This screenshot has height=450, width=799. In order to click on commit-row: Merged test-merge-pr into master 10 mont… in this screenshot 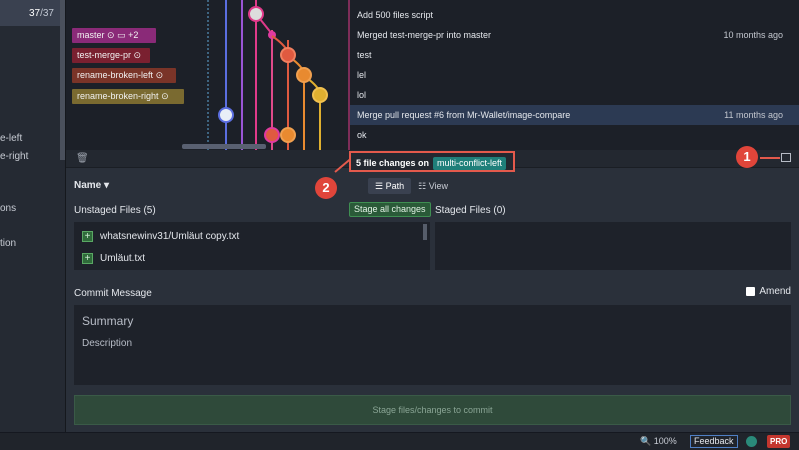, I will do `click(432, 35)`.